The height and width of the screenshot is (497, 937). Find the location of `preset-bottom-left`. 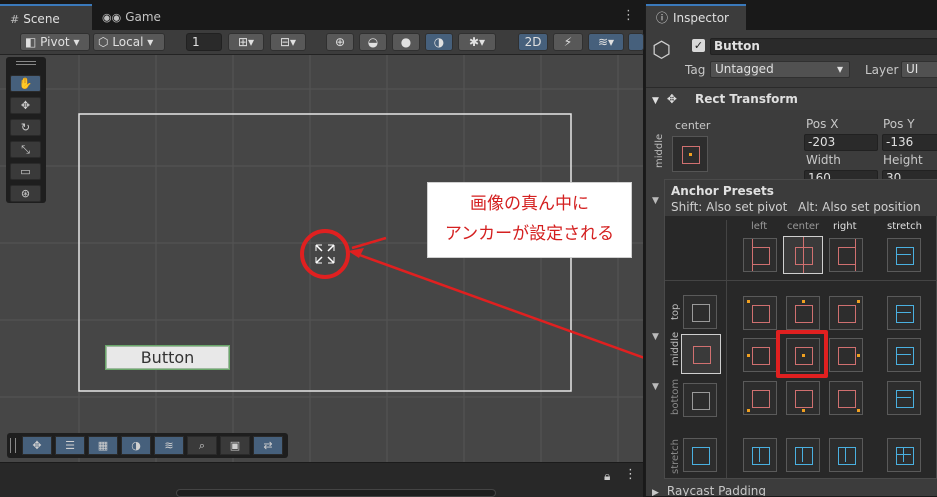

preset-bottom-left is located at coordinates (760, 398).